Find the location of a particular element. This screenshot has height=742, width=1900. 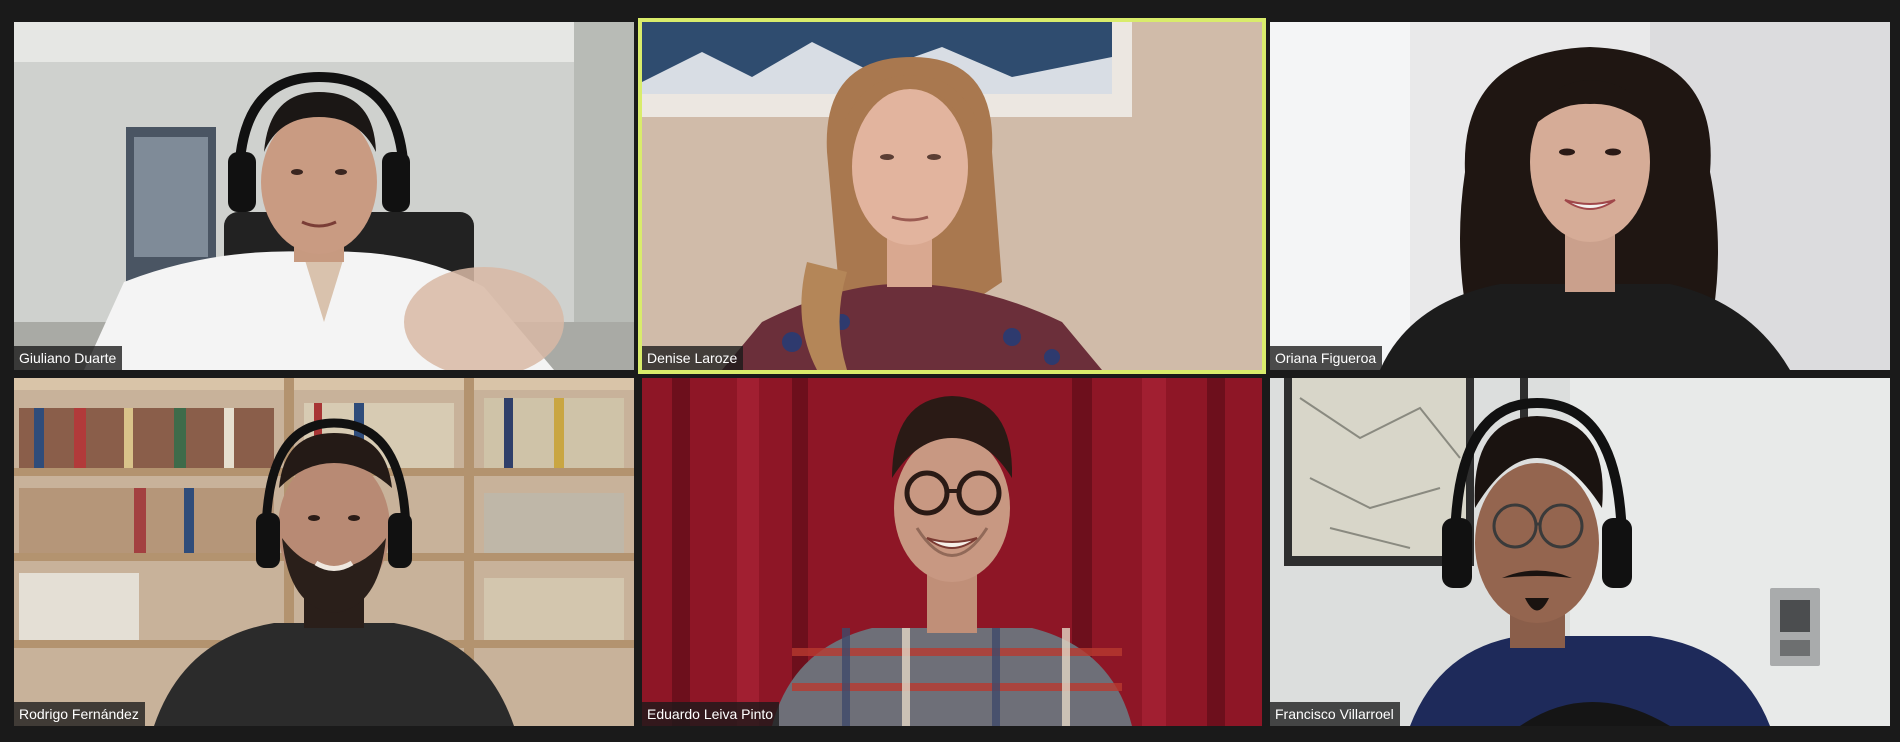

participant-name-label: Francisco Villarroel is located at coordinates (1335, 714).